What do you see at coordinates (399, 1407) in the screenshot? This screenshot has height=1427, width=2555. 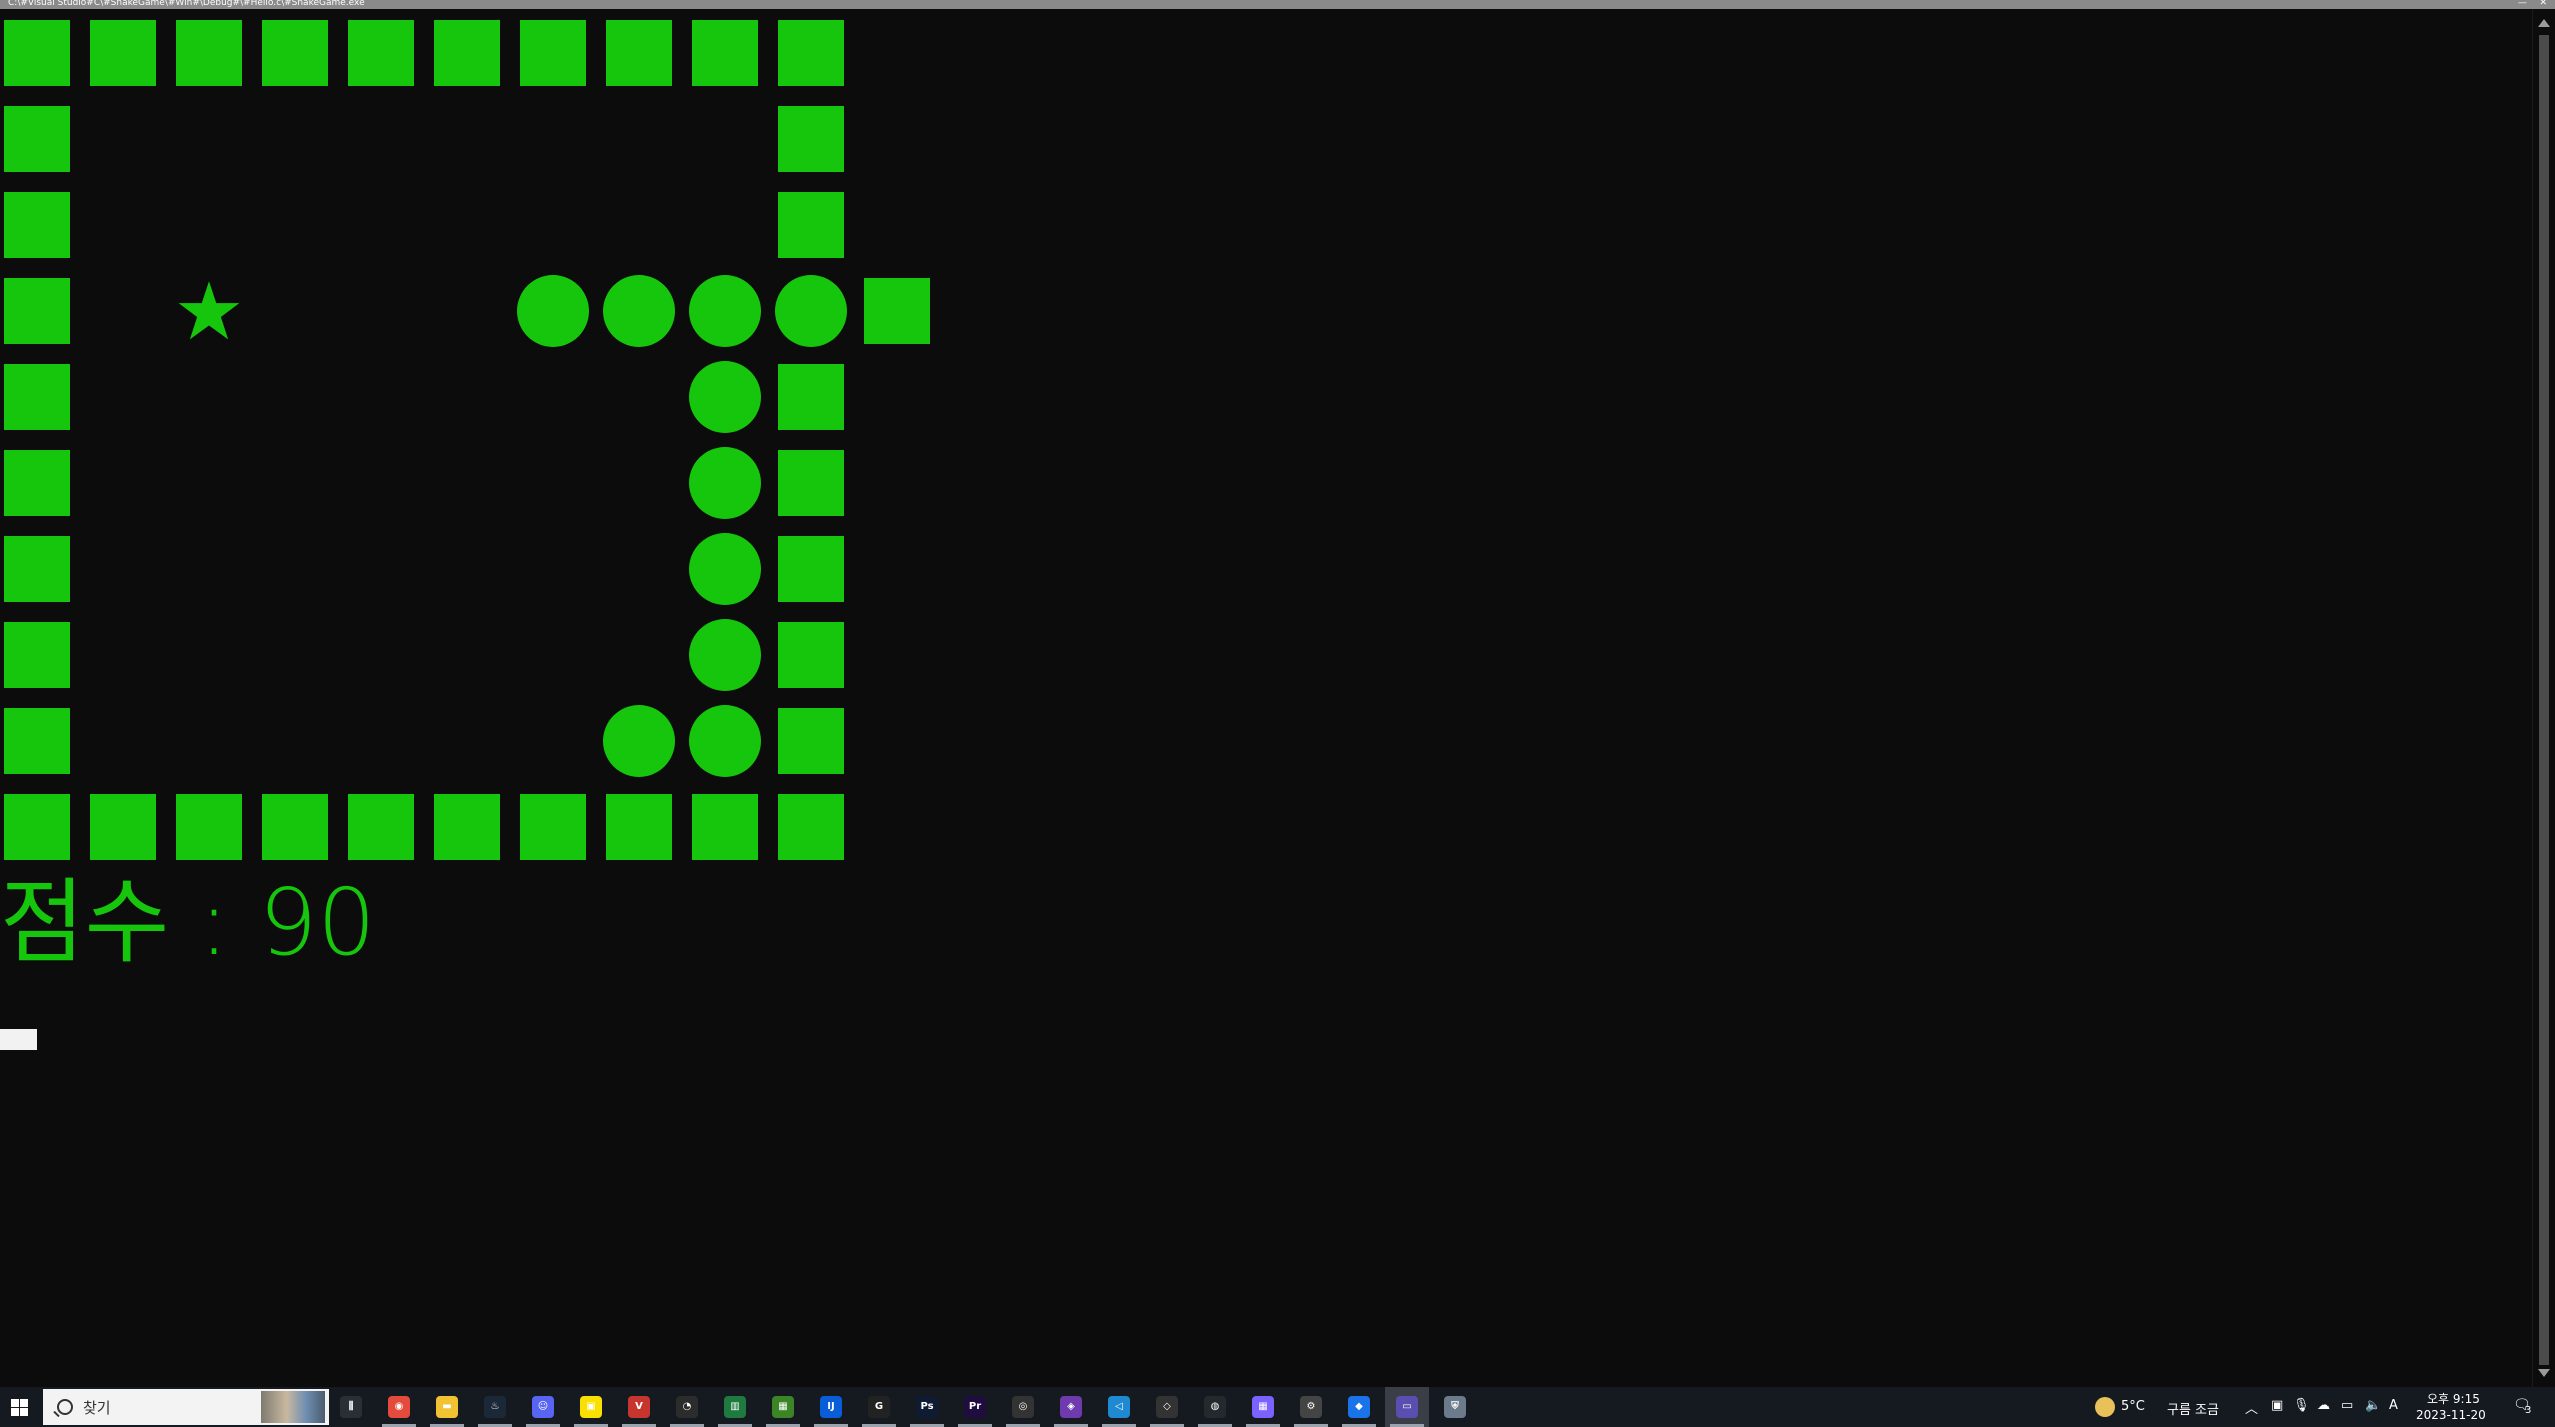 I see `chrome-icon: ◉` at bounding box center [399, 1407].